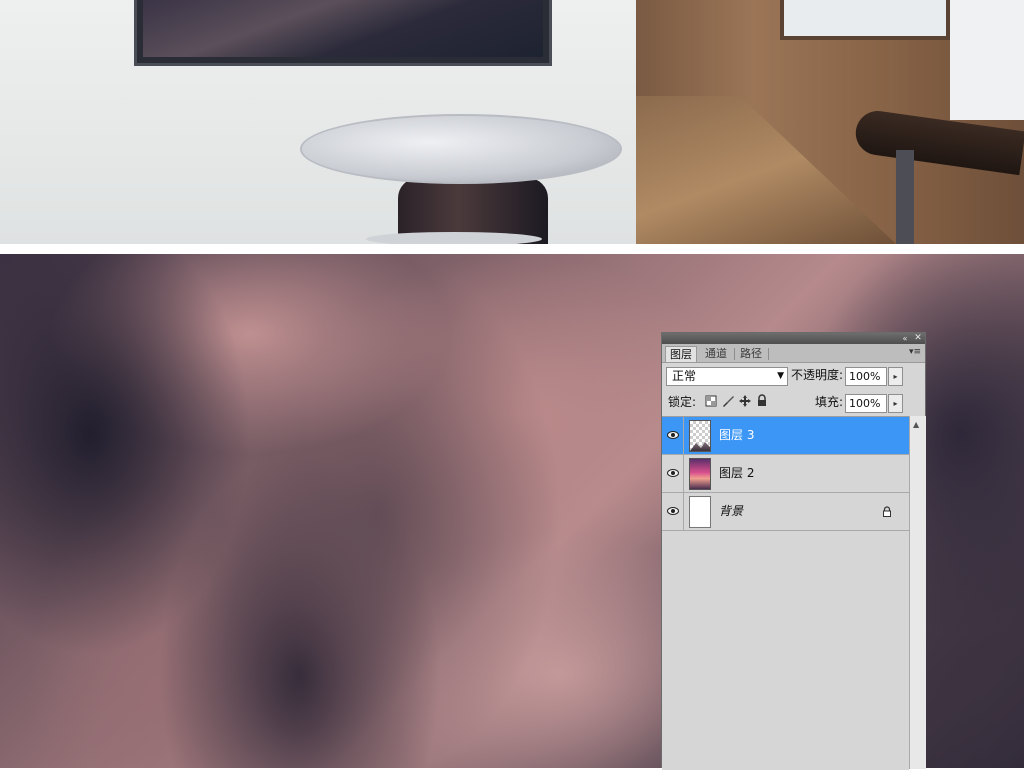 The height and width of the screenshot is (770, 1024). Describe the element at coordinates (865, 20) in the screenshot. I see `window` at that location.